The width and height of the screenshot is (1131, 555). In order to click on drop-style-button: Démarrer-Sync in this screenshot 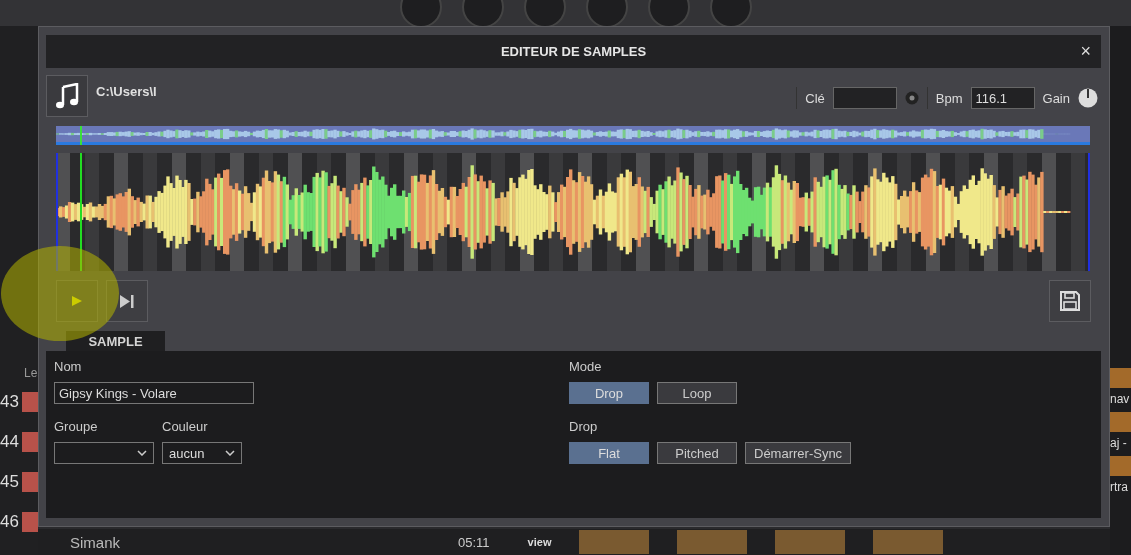, I will do `click(798, 453)`.